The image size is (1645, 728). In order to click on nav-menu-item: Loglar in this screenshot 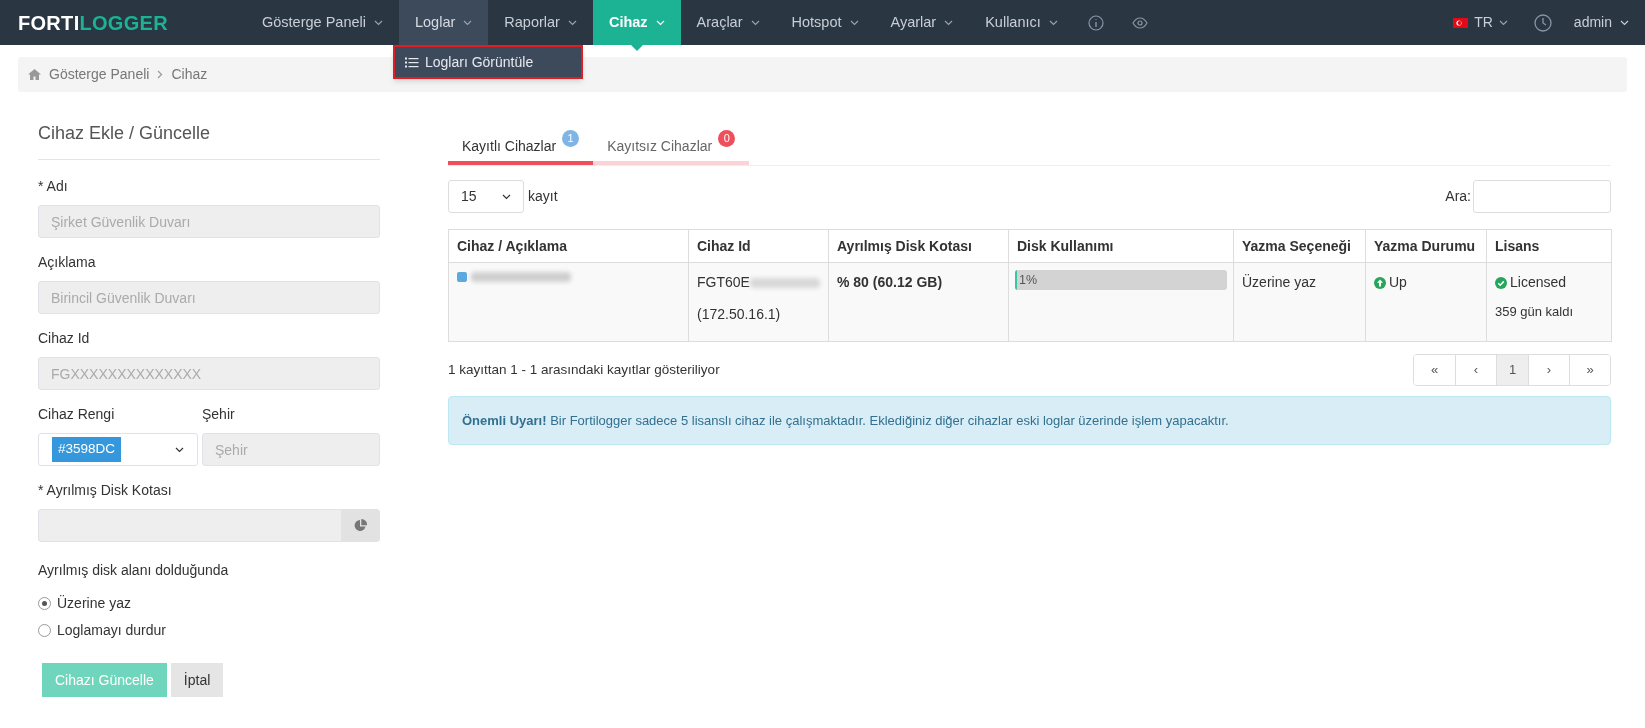, I will do `click(444, 22)`.